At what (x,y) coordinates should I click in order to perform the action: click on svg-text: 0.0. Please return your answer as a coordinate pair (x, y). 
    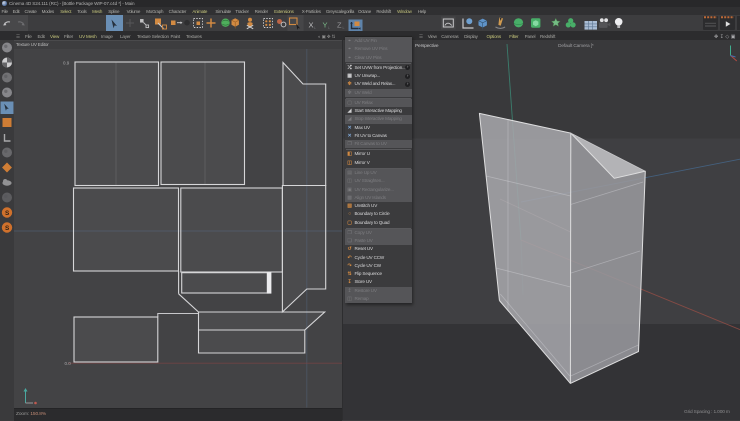
    Looking at the image, I should click on (68, 363).